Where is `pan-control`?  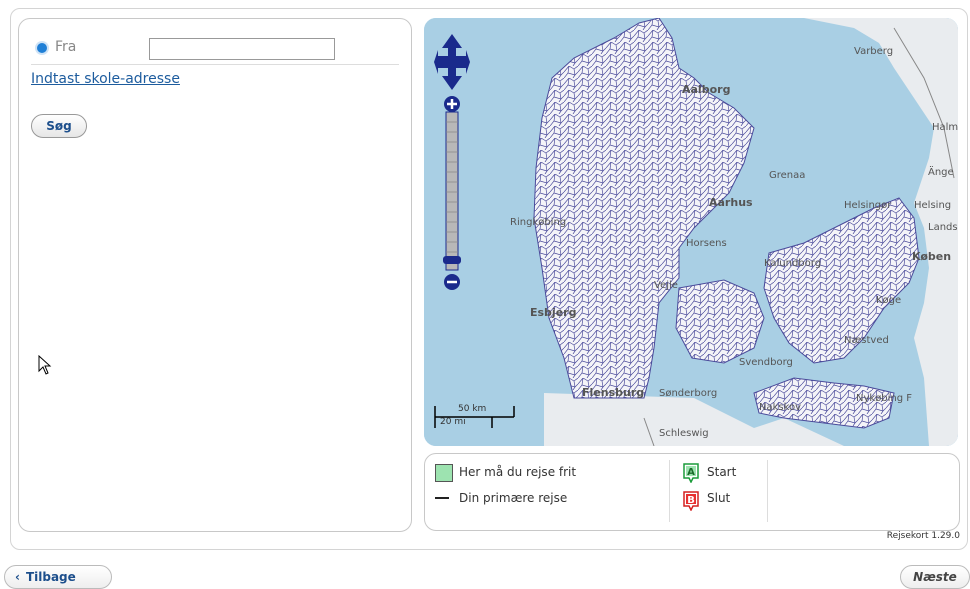
pan-control is located at coordinates (452, 62).